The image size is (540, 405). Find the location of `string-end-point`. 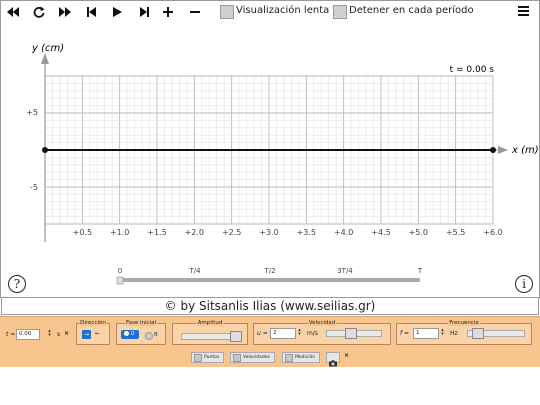

string-end-point is located at coordinates (493, 150).